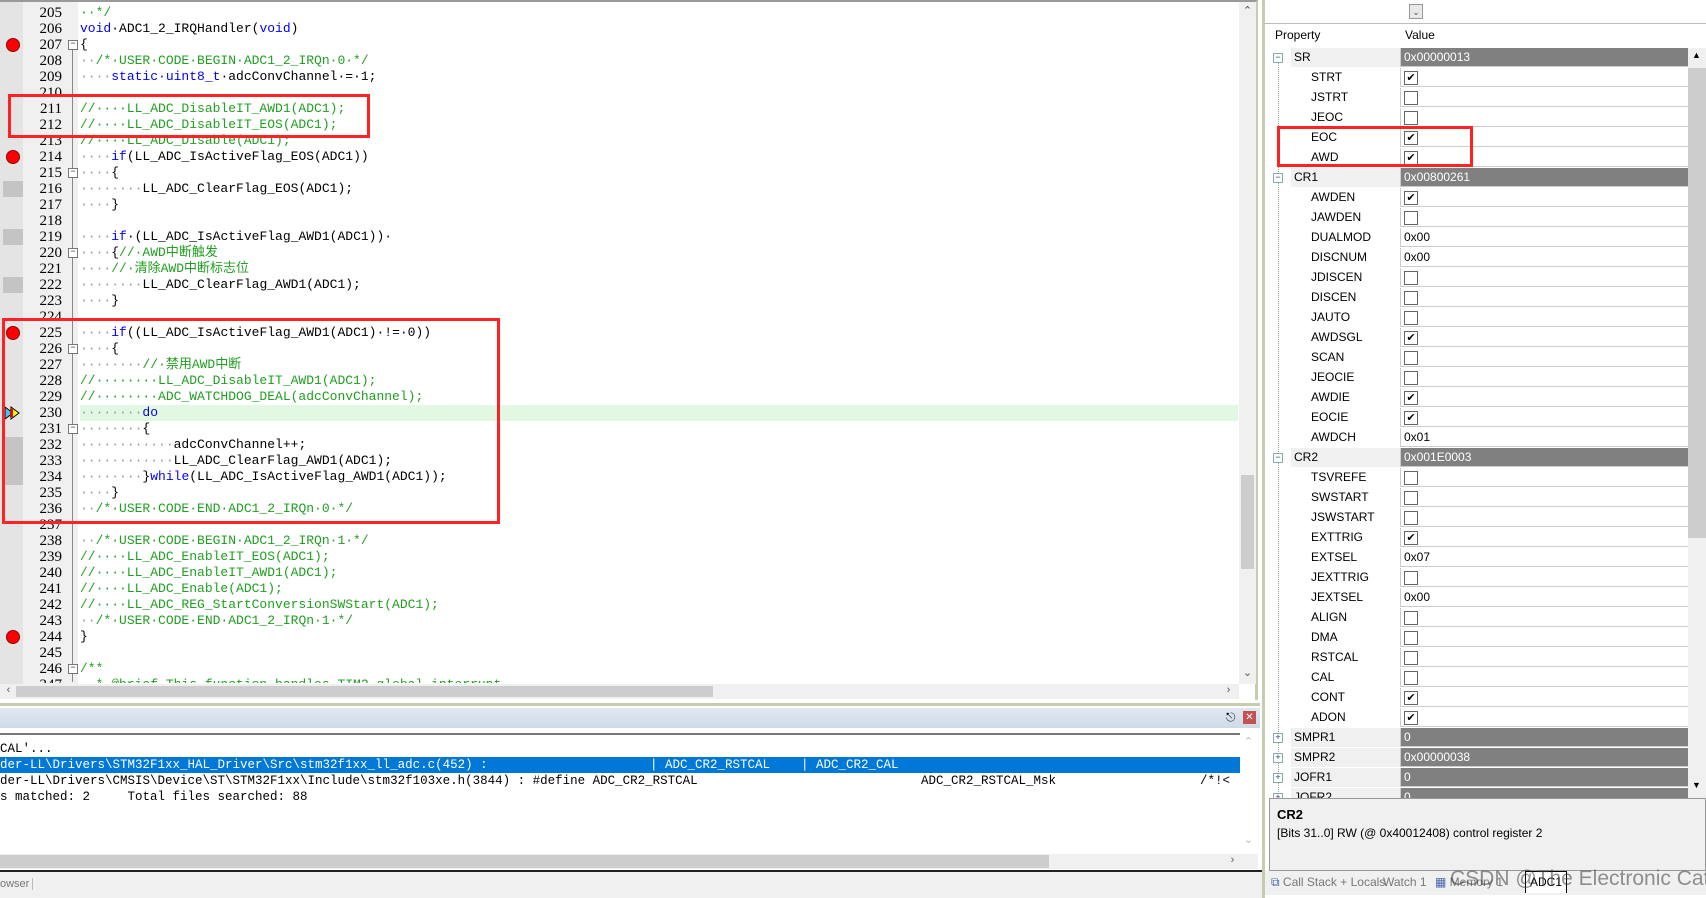 This screenshot has height=898, width=1706. What do you see at coordinates (1478, 758) in the screenshot?
I see `register-row-smpr2: + SMPR2 0x00000038` at bounding box center [1478, 758].